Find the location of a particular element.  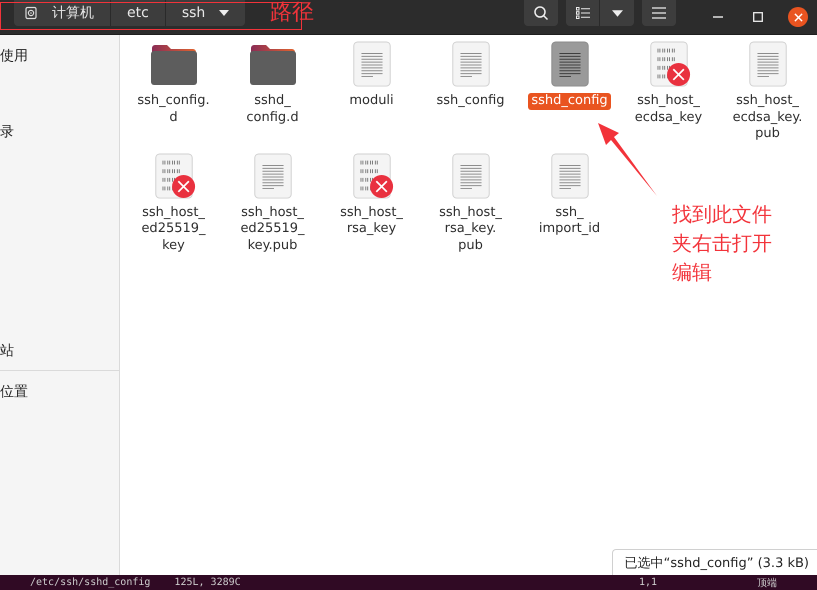

maximize-icon is located at coordinates (758, 17).